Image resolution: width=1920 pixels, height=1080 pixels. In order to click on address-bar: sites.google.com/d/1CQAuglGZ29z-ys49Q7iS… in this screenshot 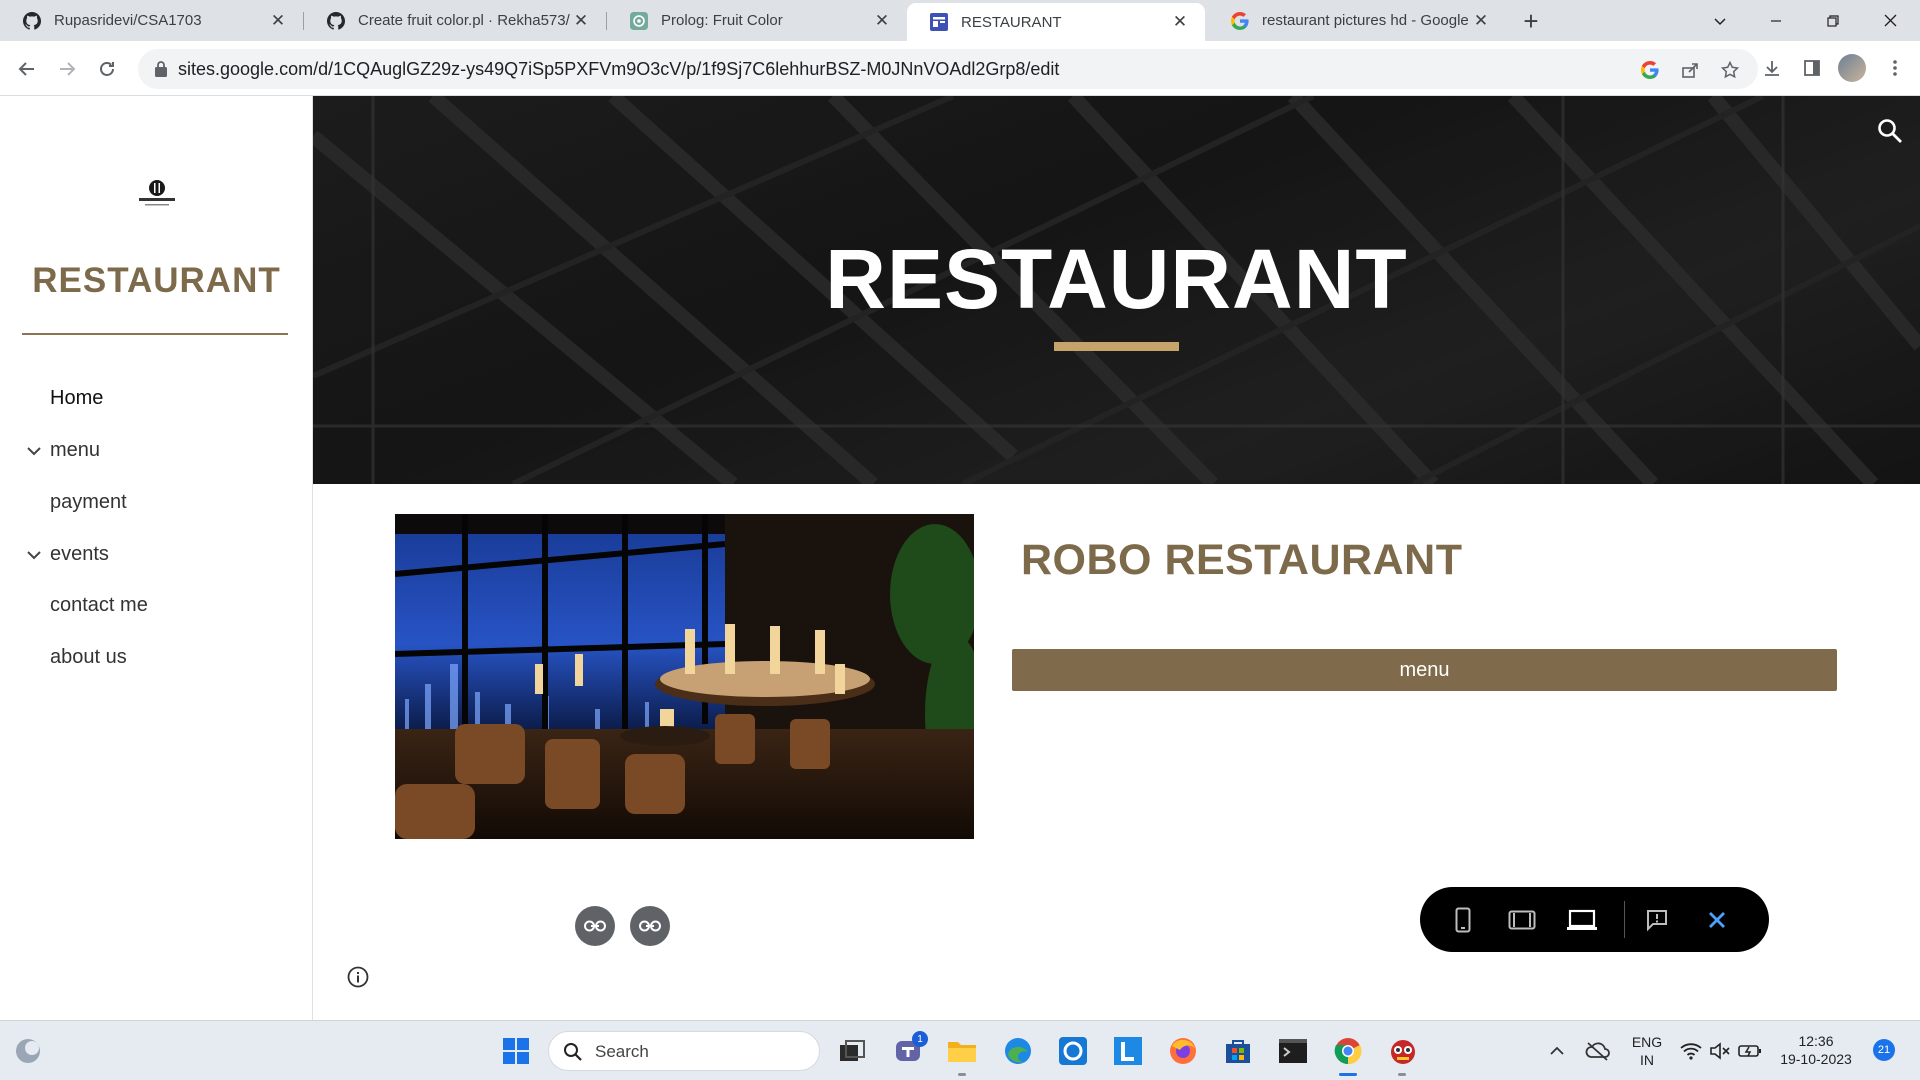, I will do `click(948, 69)`.